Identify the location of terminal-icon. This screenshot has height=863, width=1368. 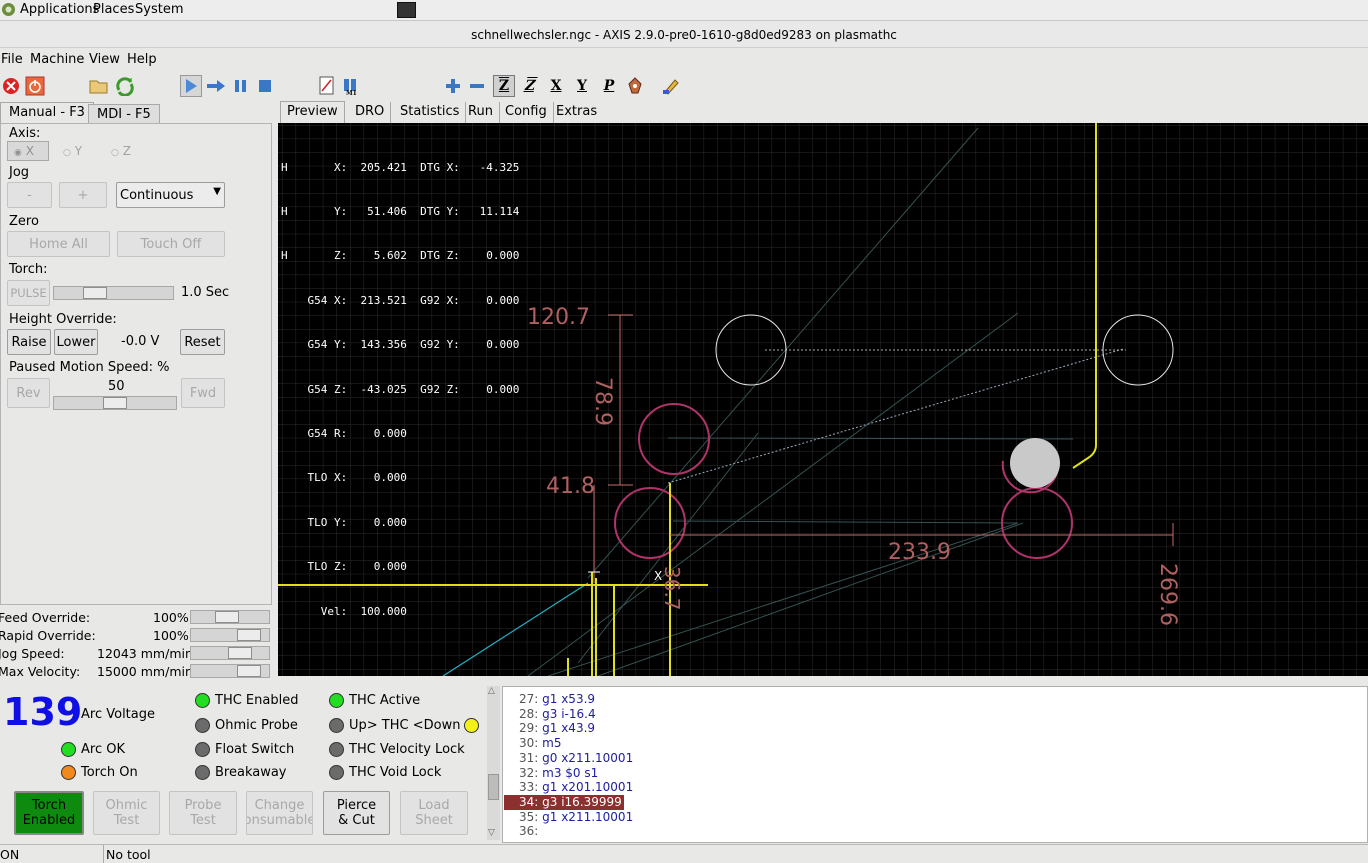
(406, 10).